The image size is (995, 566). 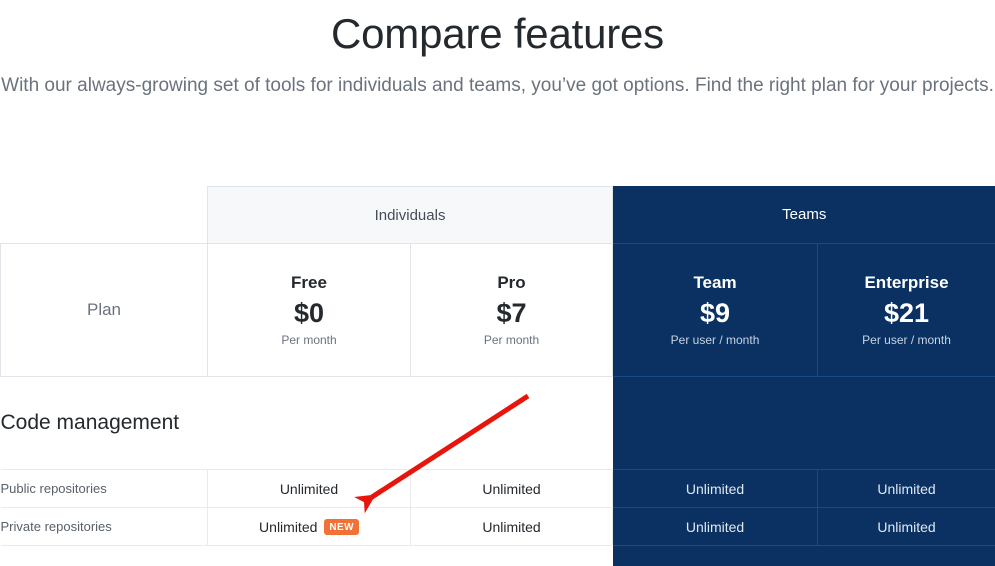 What do you see at coordinates (906, 423) in the screenshot?
I see `section-heading-dark-fill-enterprise` at bounding box center [906, 423].